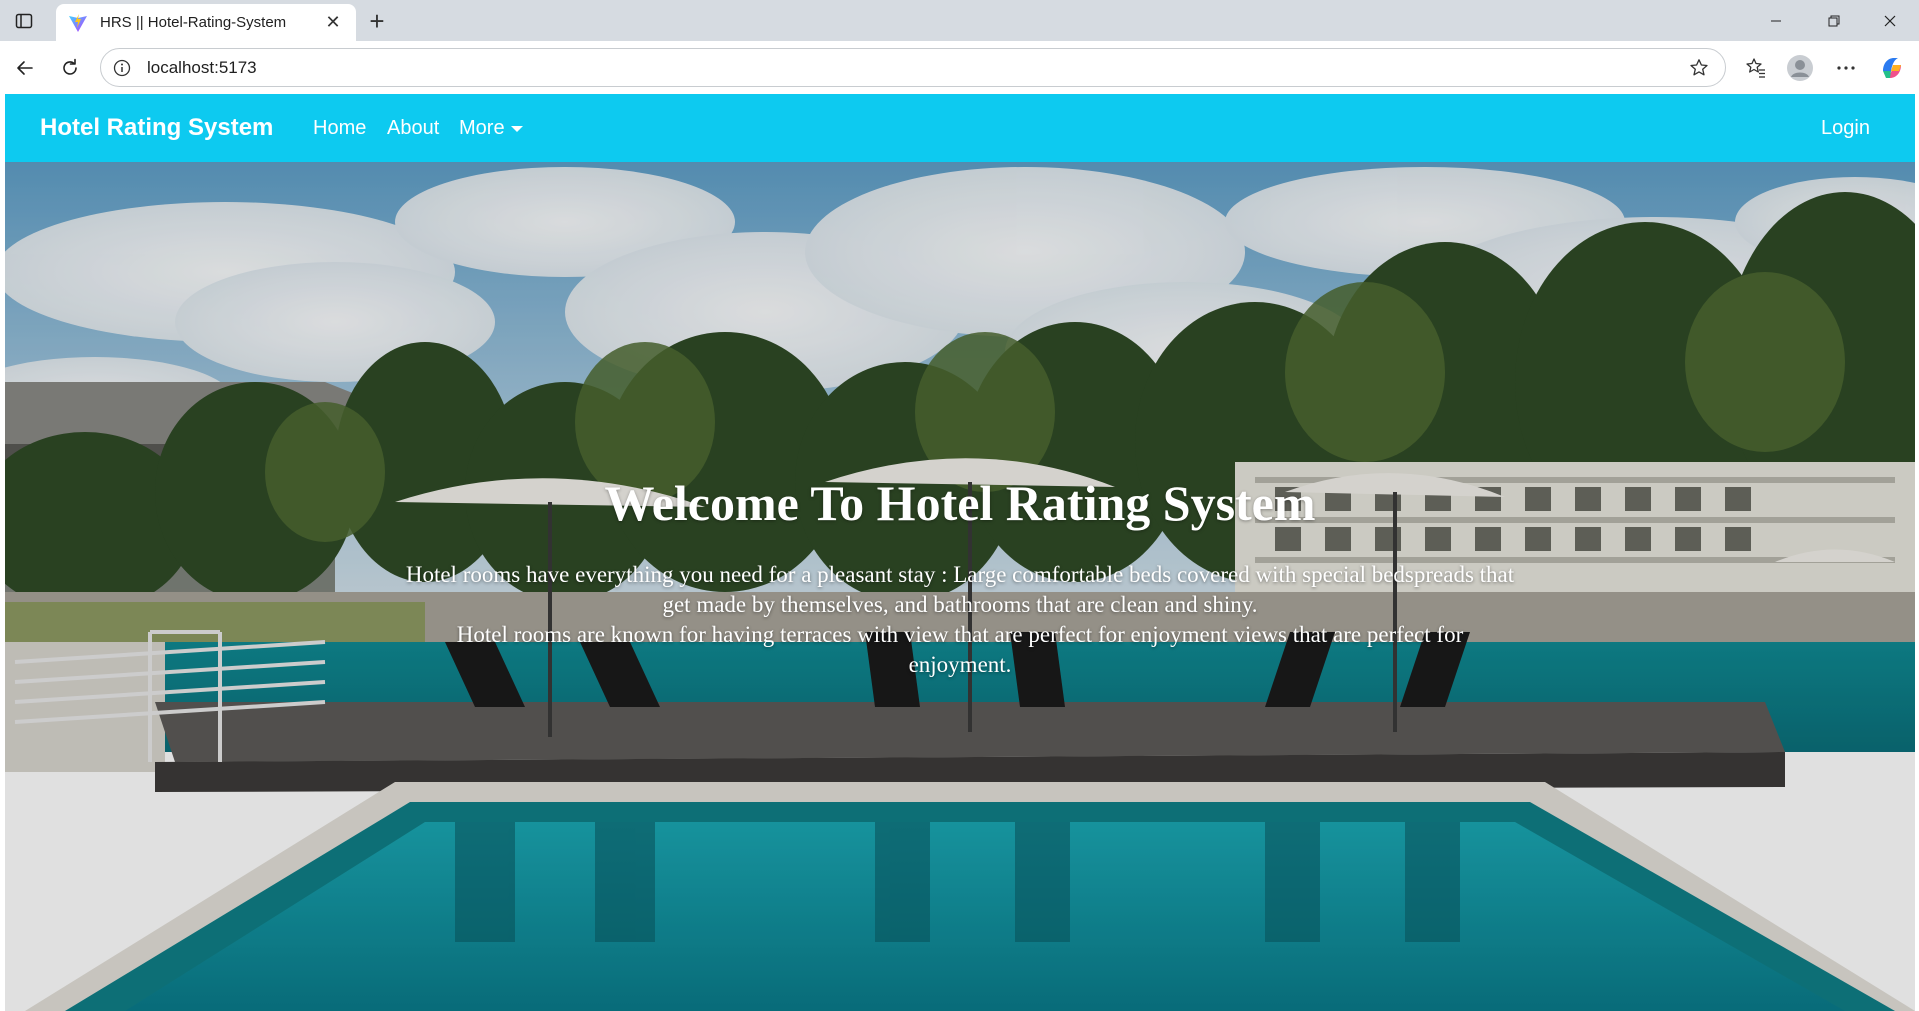  I want to click on nav-link-home: Home, so click(339, 128).